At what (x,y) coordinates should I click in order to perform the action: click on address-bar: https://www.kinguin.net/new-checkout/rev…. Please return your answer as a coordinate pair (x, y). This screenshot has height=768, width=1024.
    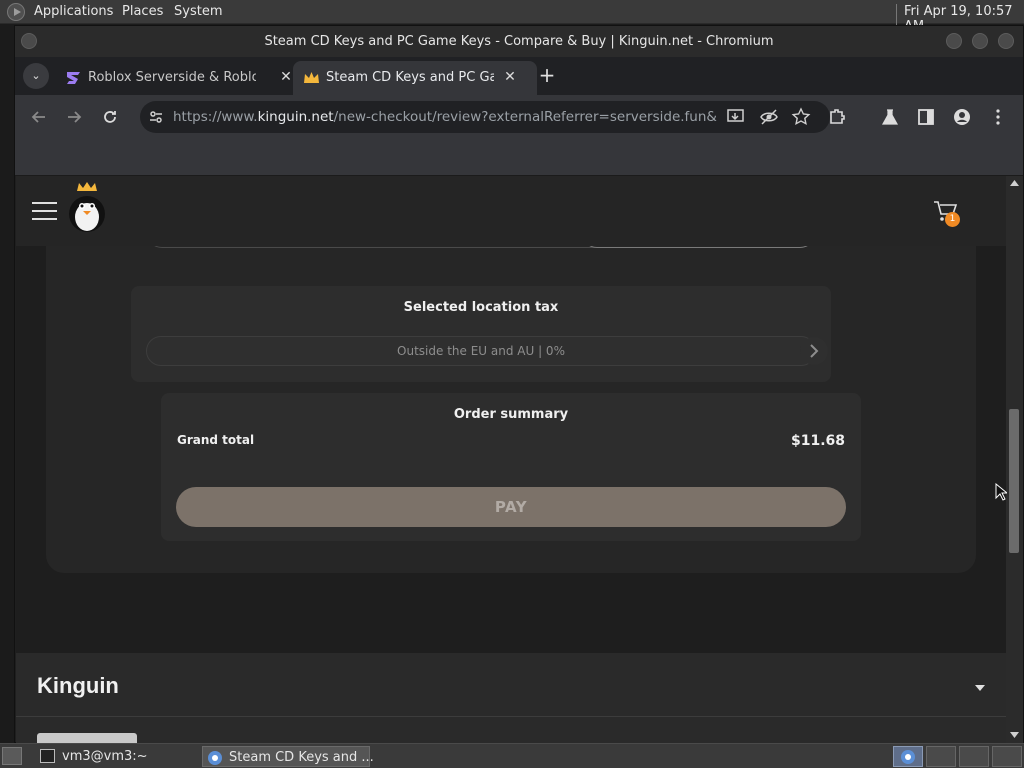
    Looking at the image, I should click on (485, 117).